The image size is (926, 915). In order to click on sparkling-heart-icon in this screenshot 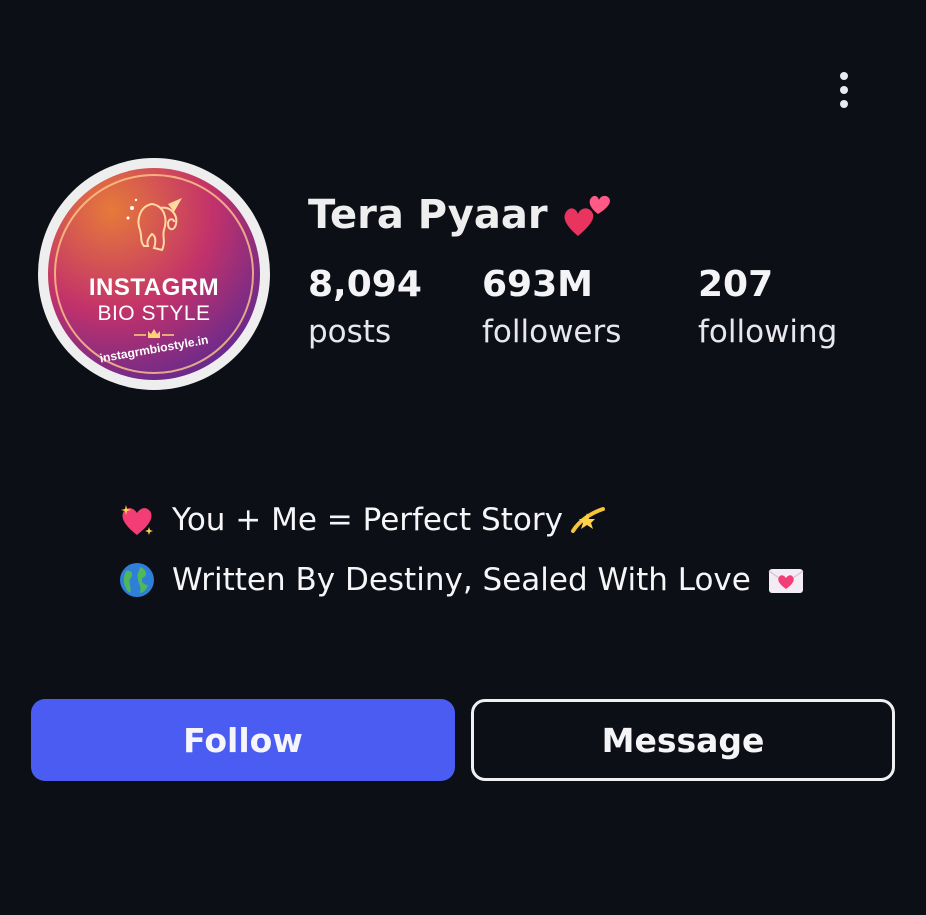, I will do `click(137, 520)`.